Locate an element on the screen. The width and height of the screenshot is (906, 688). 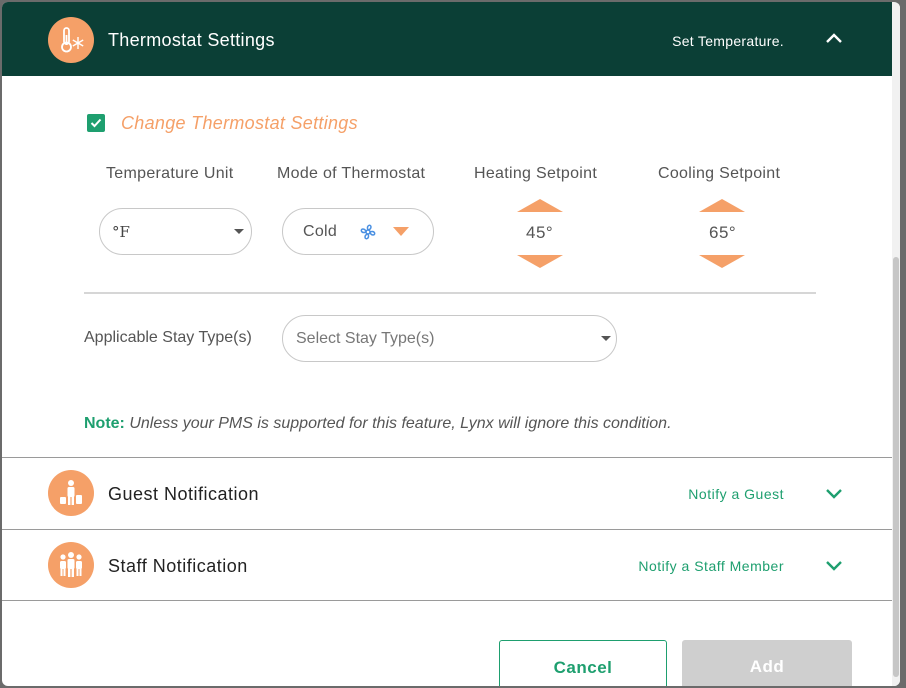
header-subtitle: Set Temperature. is located at coordinates (728, 41).